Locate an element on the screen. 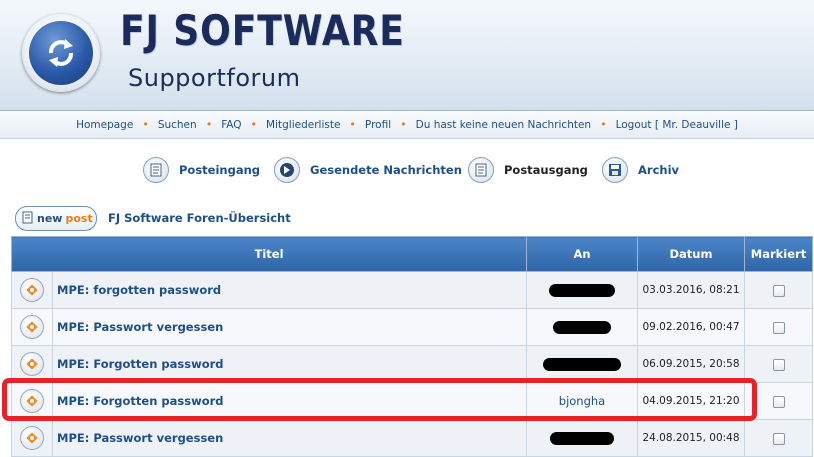  refresh-arrows-icon is located at coordinates (61, 53).